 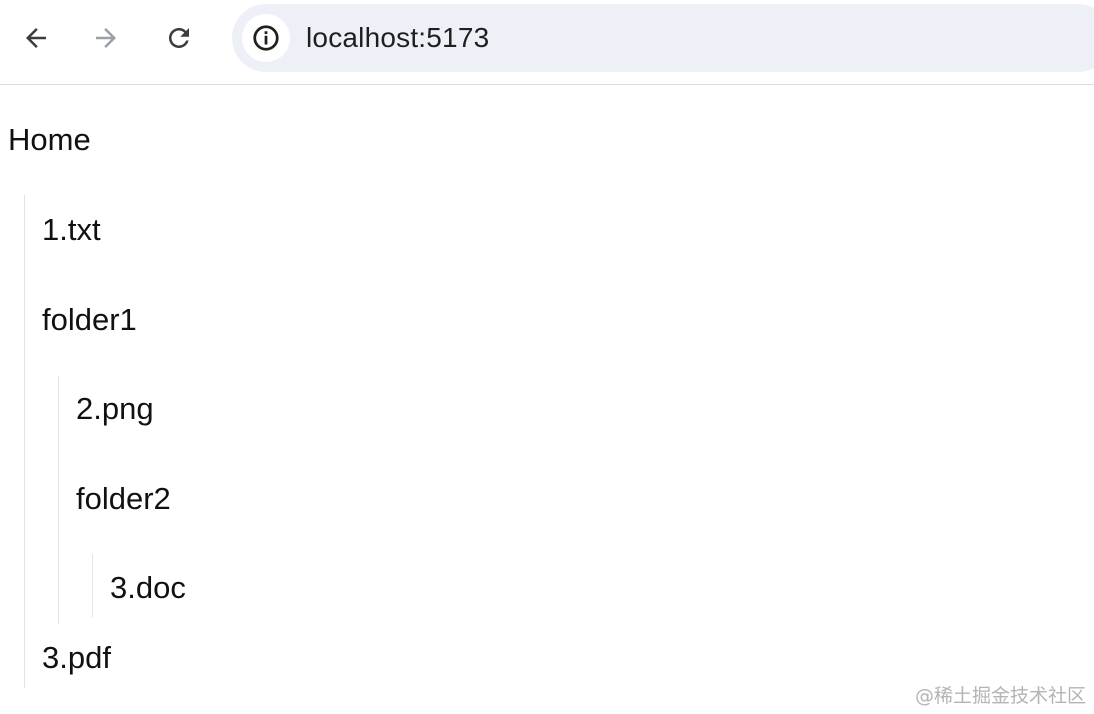 I want to click on tree-guide-level3, so click(x=92, y=585).